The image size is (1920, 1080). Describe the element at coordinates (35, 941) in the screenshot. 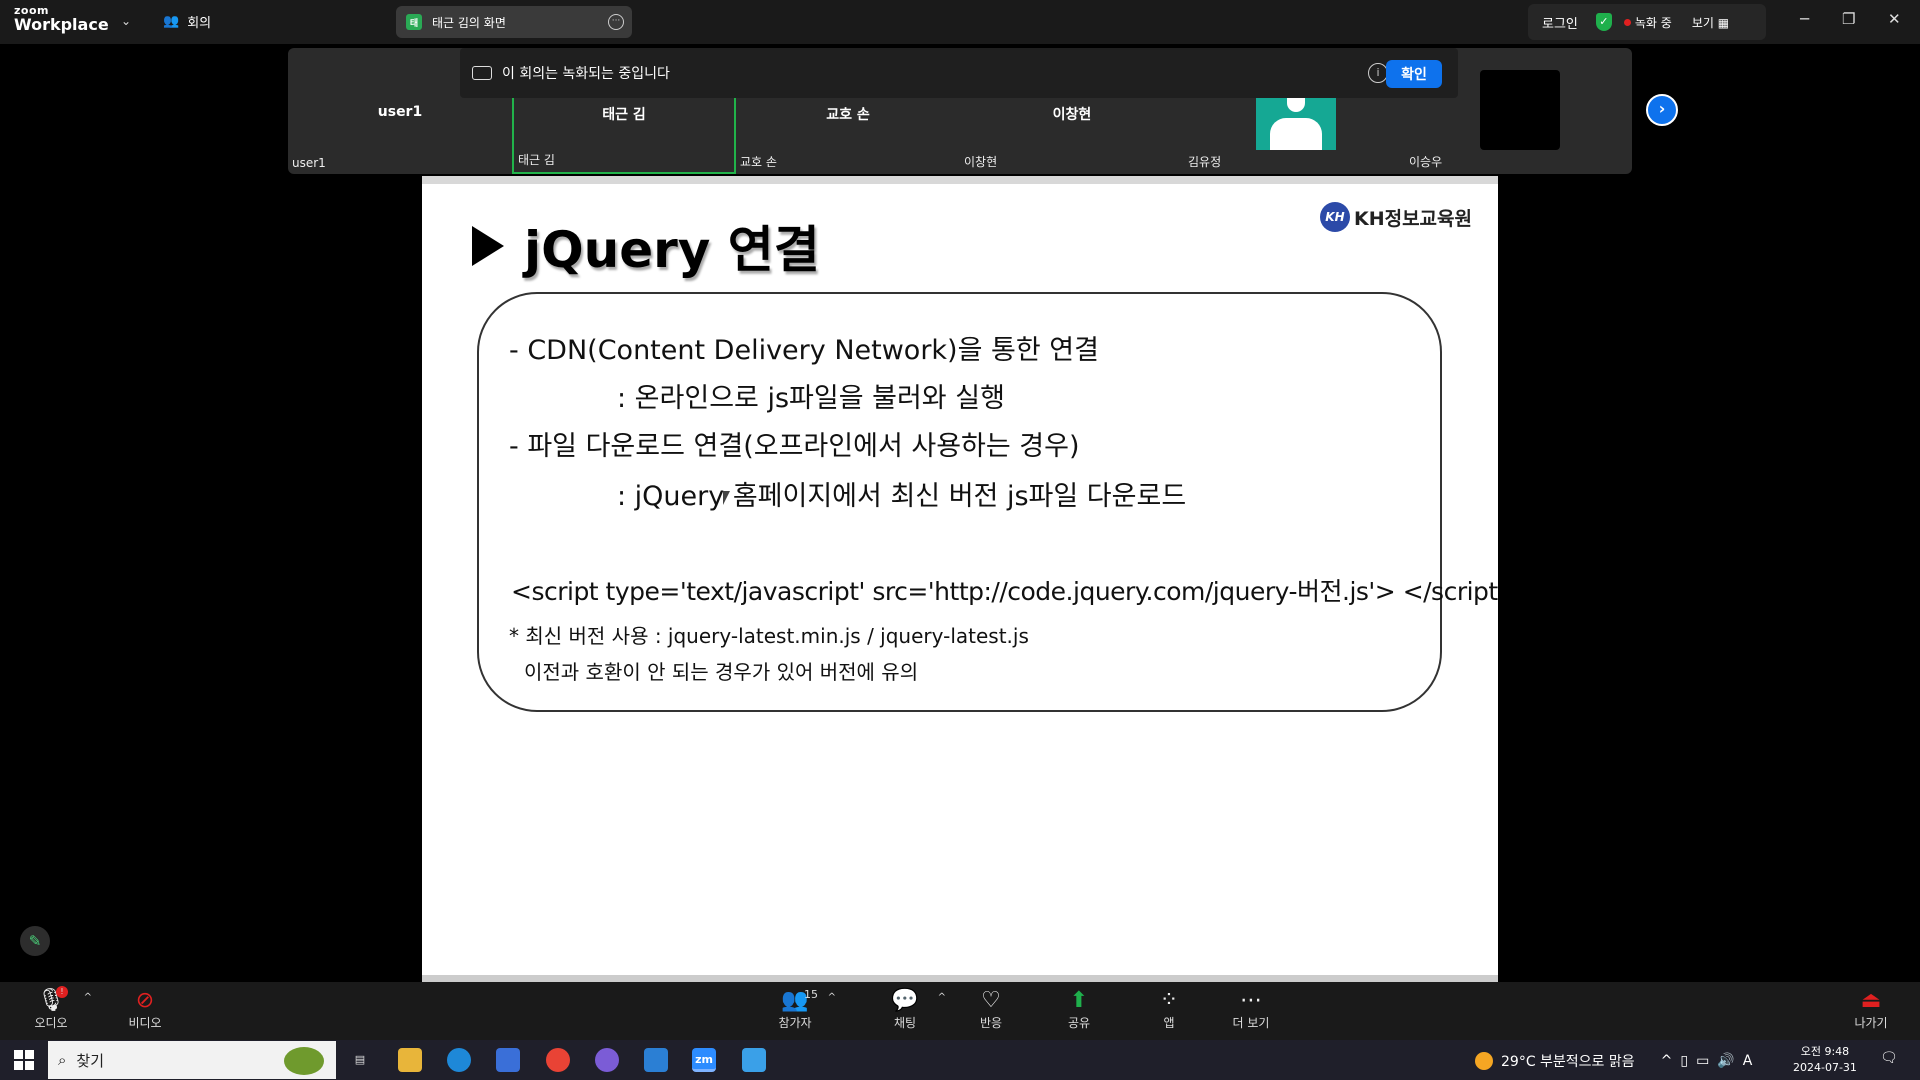

I see `annotate-pencil-icon: ✎` at that location.